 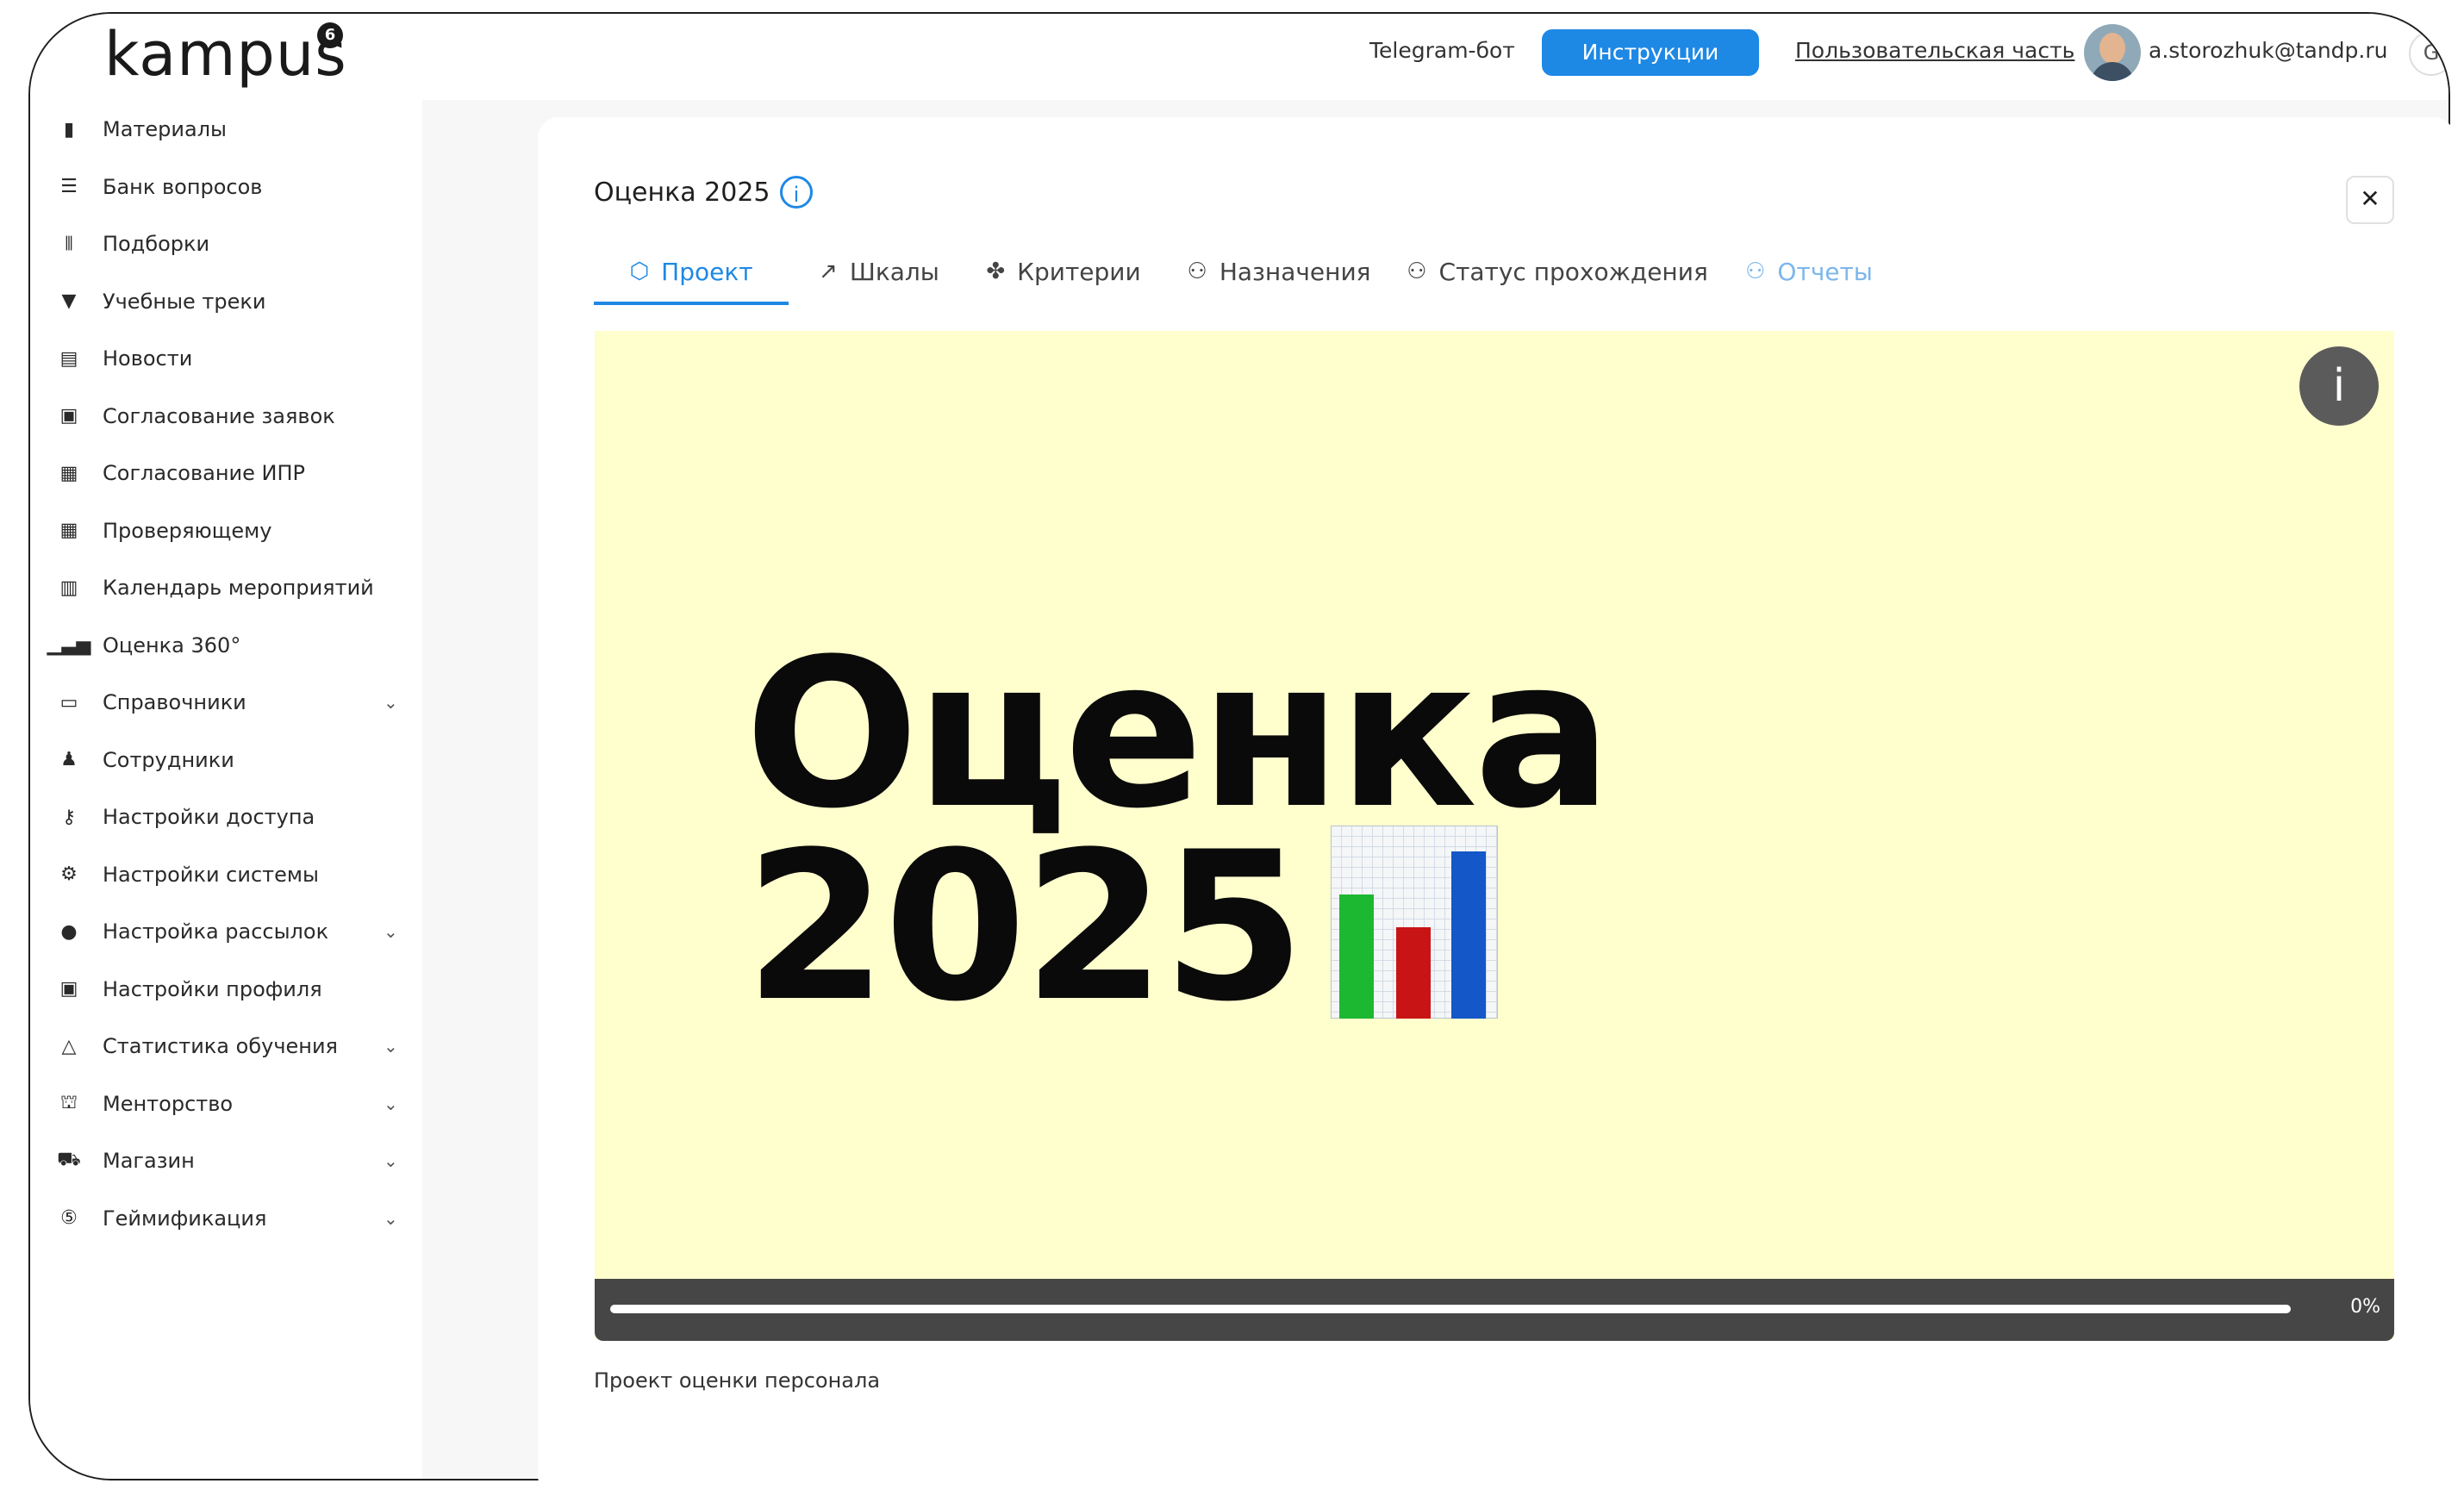 What do you see at coordinates (69, 301) in the screenshot?
I see `bookmark-icon: ▼` at bounding box center [69, 301].